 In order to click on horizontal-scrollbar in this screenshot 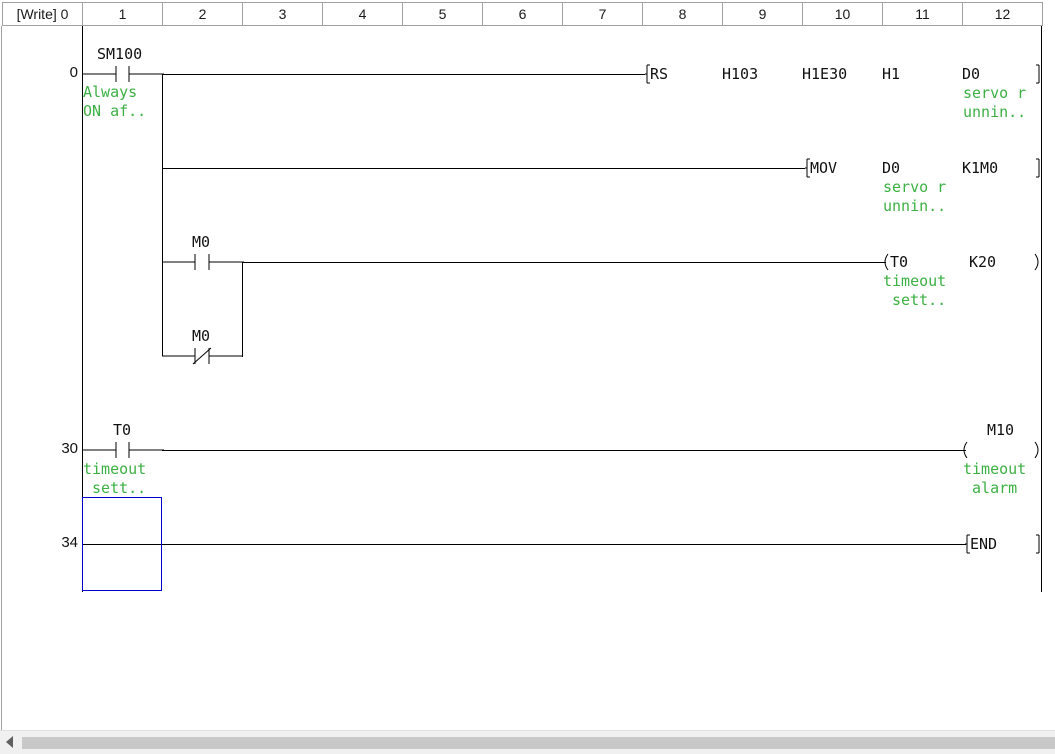, I will do `click(527, 742)`.